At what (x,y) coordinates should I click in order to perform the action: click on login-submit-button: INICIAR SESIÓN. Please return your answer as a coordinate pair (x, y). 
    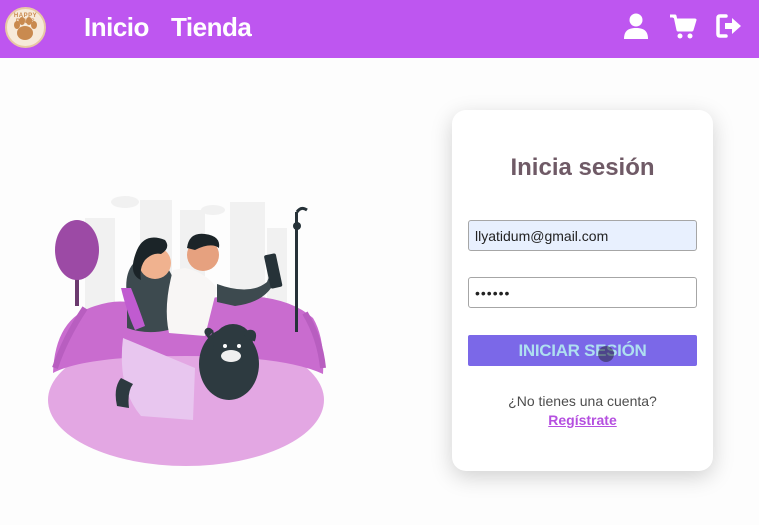
    Looking at the image, I should click on (582, 350).